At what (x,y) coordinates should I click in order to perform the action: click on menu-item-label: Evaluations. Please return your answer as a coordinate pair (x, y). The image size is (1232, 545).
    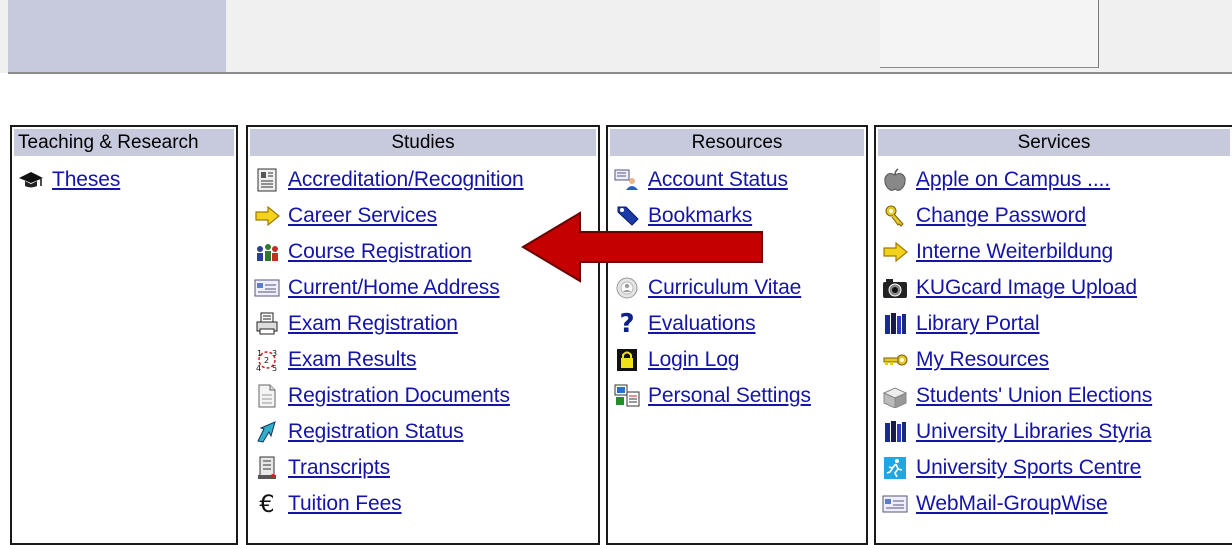
    Looking at the image, I should click on (702, 324).